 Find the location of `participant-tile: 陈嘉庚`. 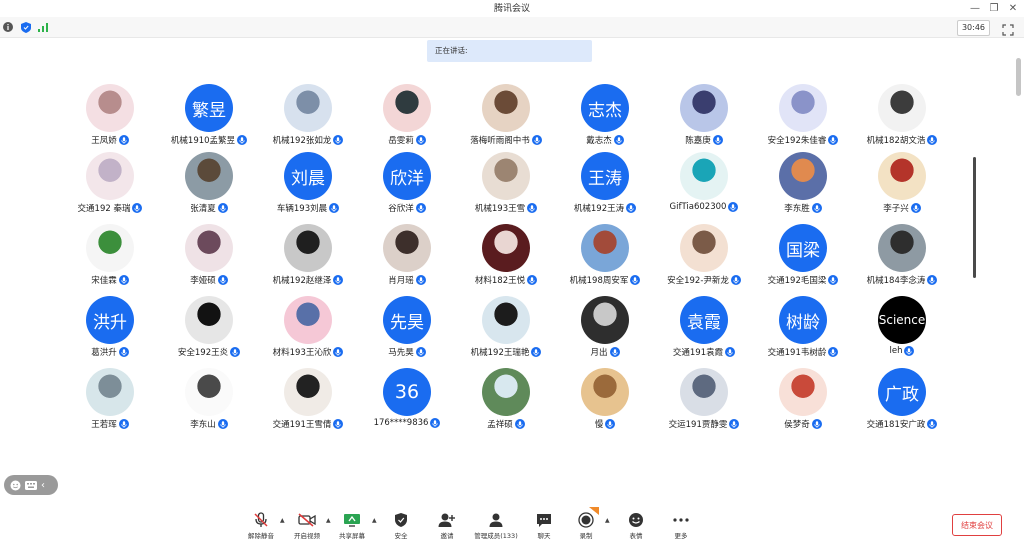

participant-tile: 陈嘉庚 is located at coordinates (704, 120).